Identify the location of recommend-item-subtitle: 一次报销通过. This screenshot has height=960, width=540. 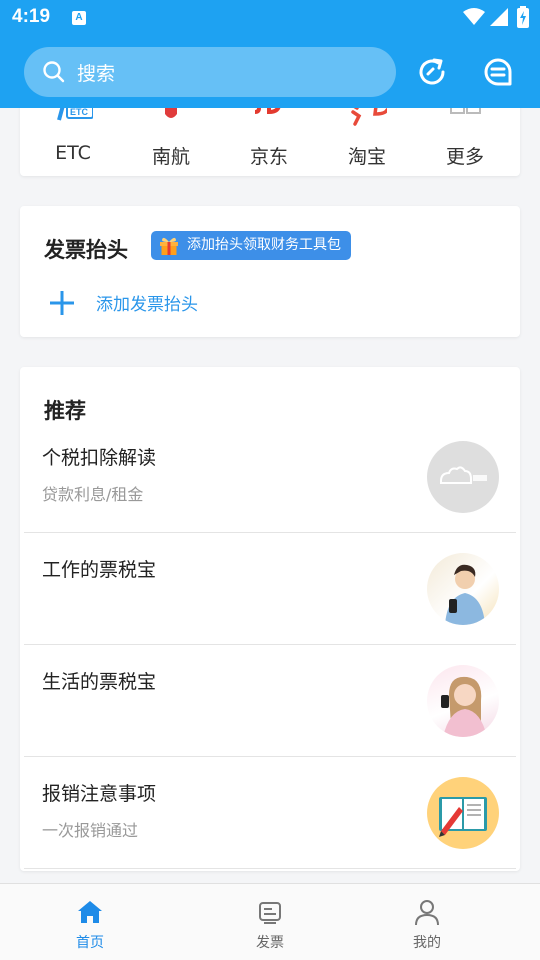
(90, 830).